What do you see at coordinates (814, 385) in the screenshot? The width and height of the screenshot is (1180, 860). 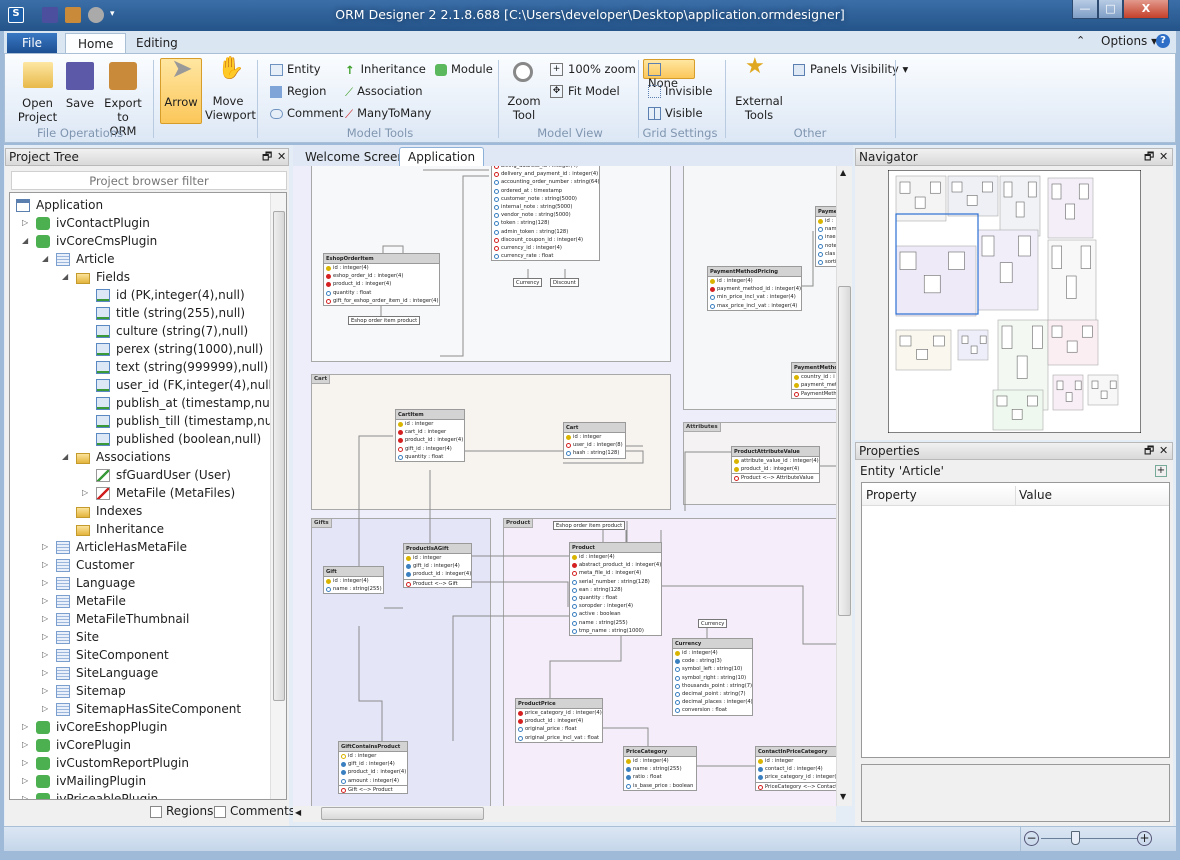 I see `entity-field: payment_met` at bounding box center [814, 385].